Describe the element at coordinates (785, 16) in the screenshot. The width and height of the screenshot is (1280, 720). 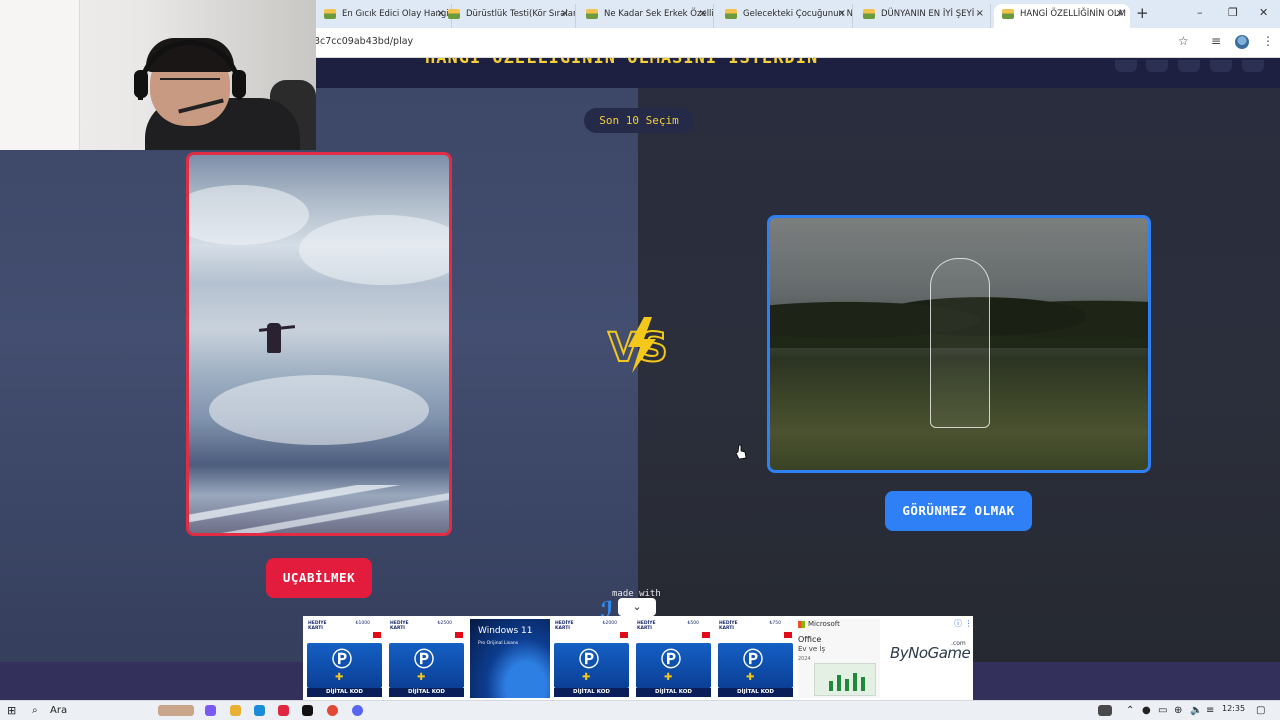
I see `browser-tab: Gelecekteki Çocuğunun N ×` at that location.